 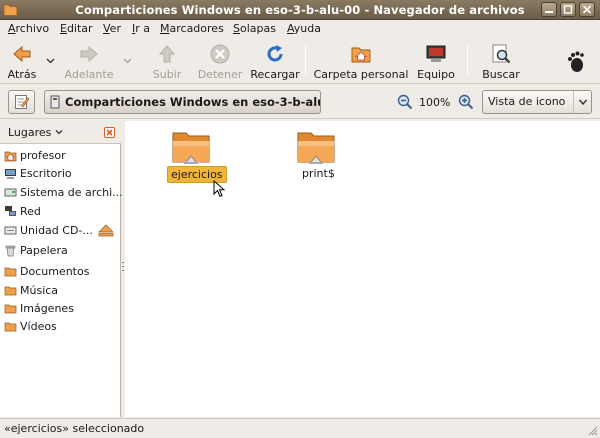 I want to click on maximize-icon, so click(x=568, y=9).